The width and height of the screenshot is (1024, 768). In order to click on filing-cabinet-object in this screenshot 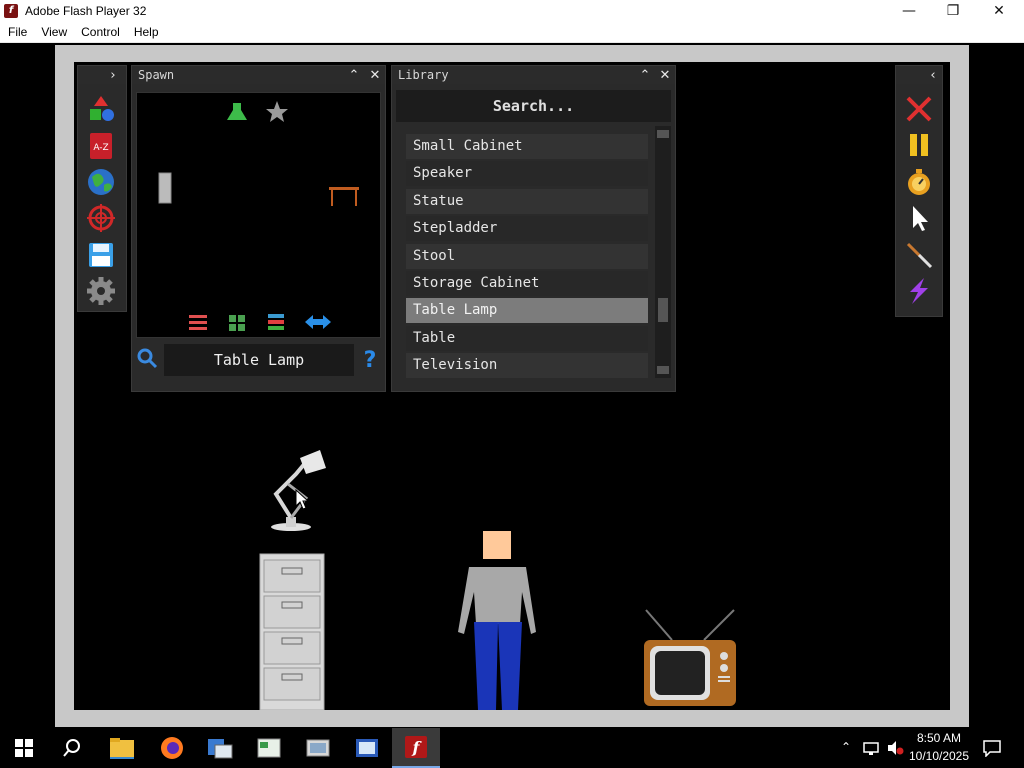, I will do `click(292, 631)`.